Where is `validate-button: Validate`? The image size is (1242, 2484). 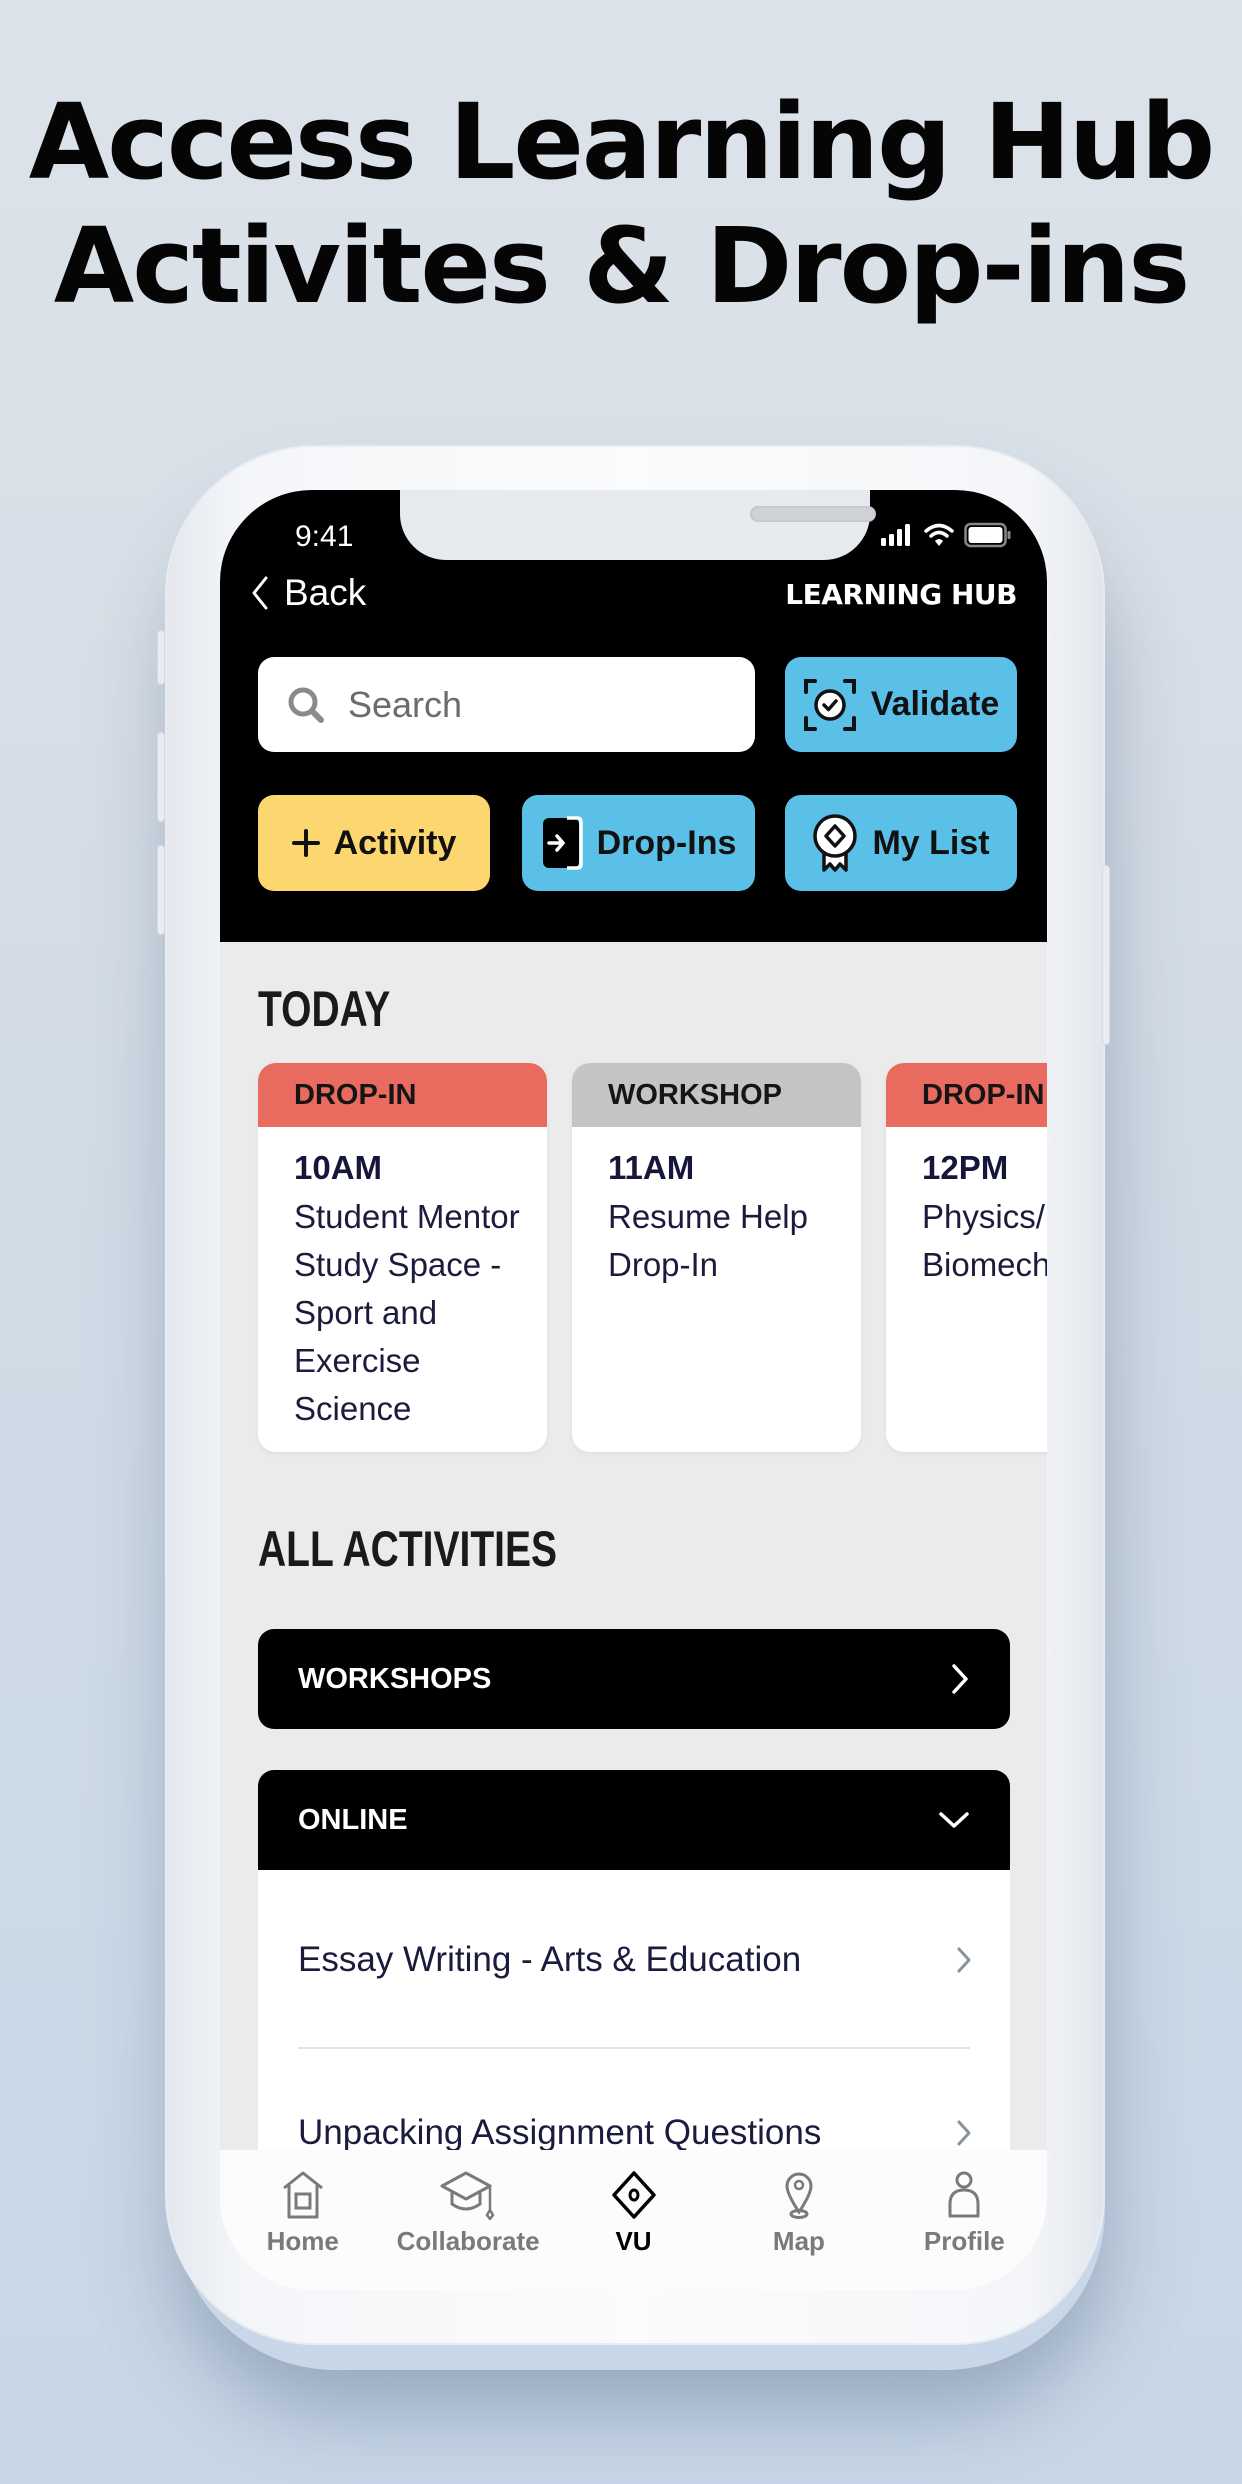
validate-button: Validate is located at coordinates (901, 704).